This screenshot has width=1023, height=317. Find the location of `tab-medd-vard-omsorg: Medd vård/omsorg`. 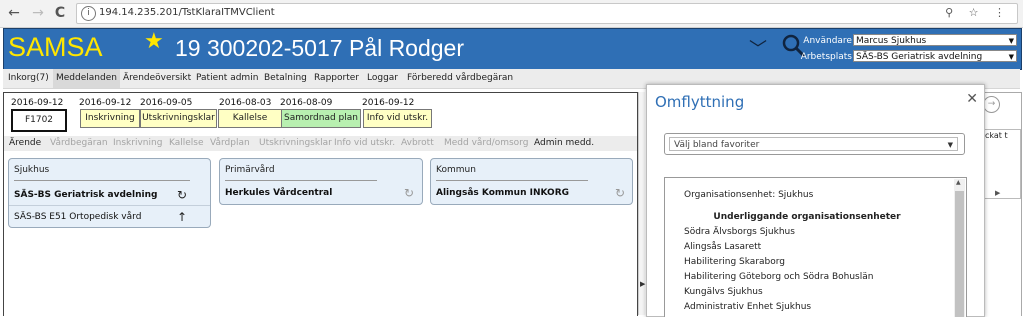

tab-medd-vard-omsorg: Medd vård/omsorg is located at coordinates (486, 143).